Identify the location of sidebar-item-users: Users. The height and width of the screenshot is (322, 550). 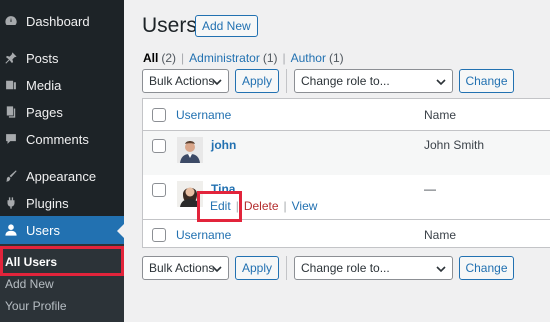
(62, 230).